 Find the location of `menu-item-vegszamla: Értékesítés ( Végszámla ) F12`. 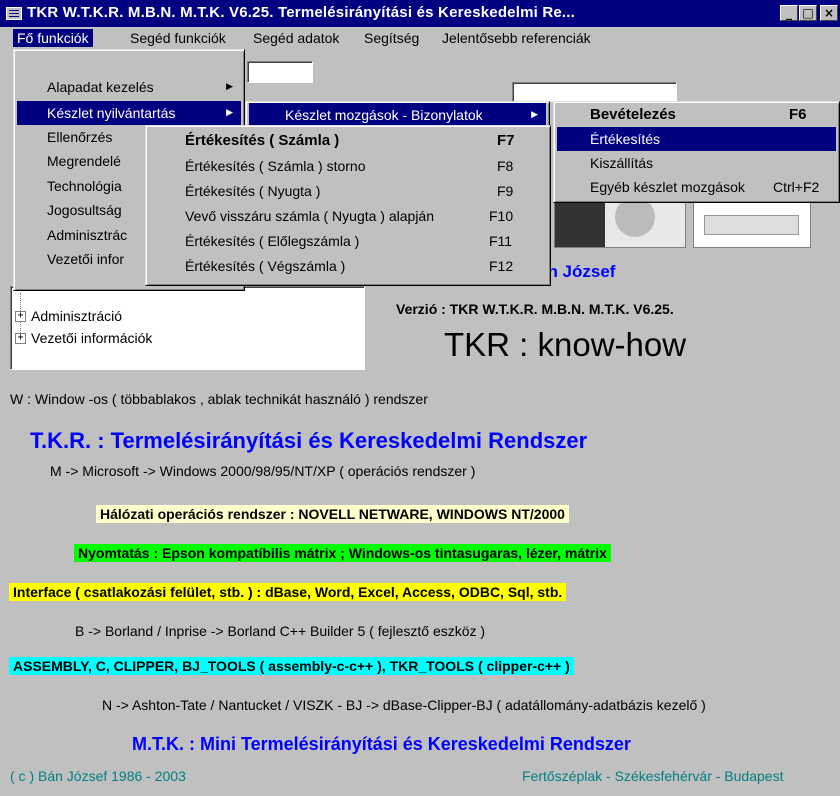

menu-item-vegszamla: Értékesítés ( Végszámla ) F12 is located at coordinates (348, 266).